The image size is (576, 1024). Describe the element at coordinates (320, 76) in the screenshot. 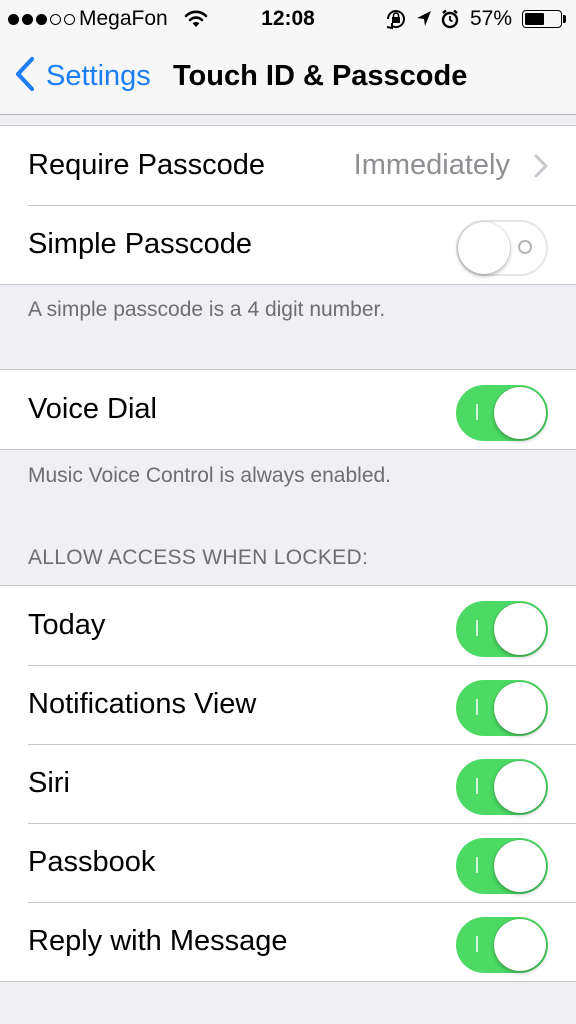

I see `page-title: Touch ID & Passcode` at that location.